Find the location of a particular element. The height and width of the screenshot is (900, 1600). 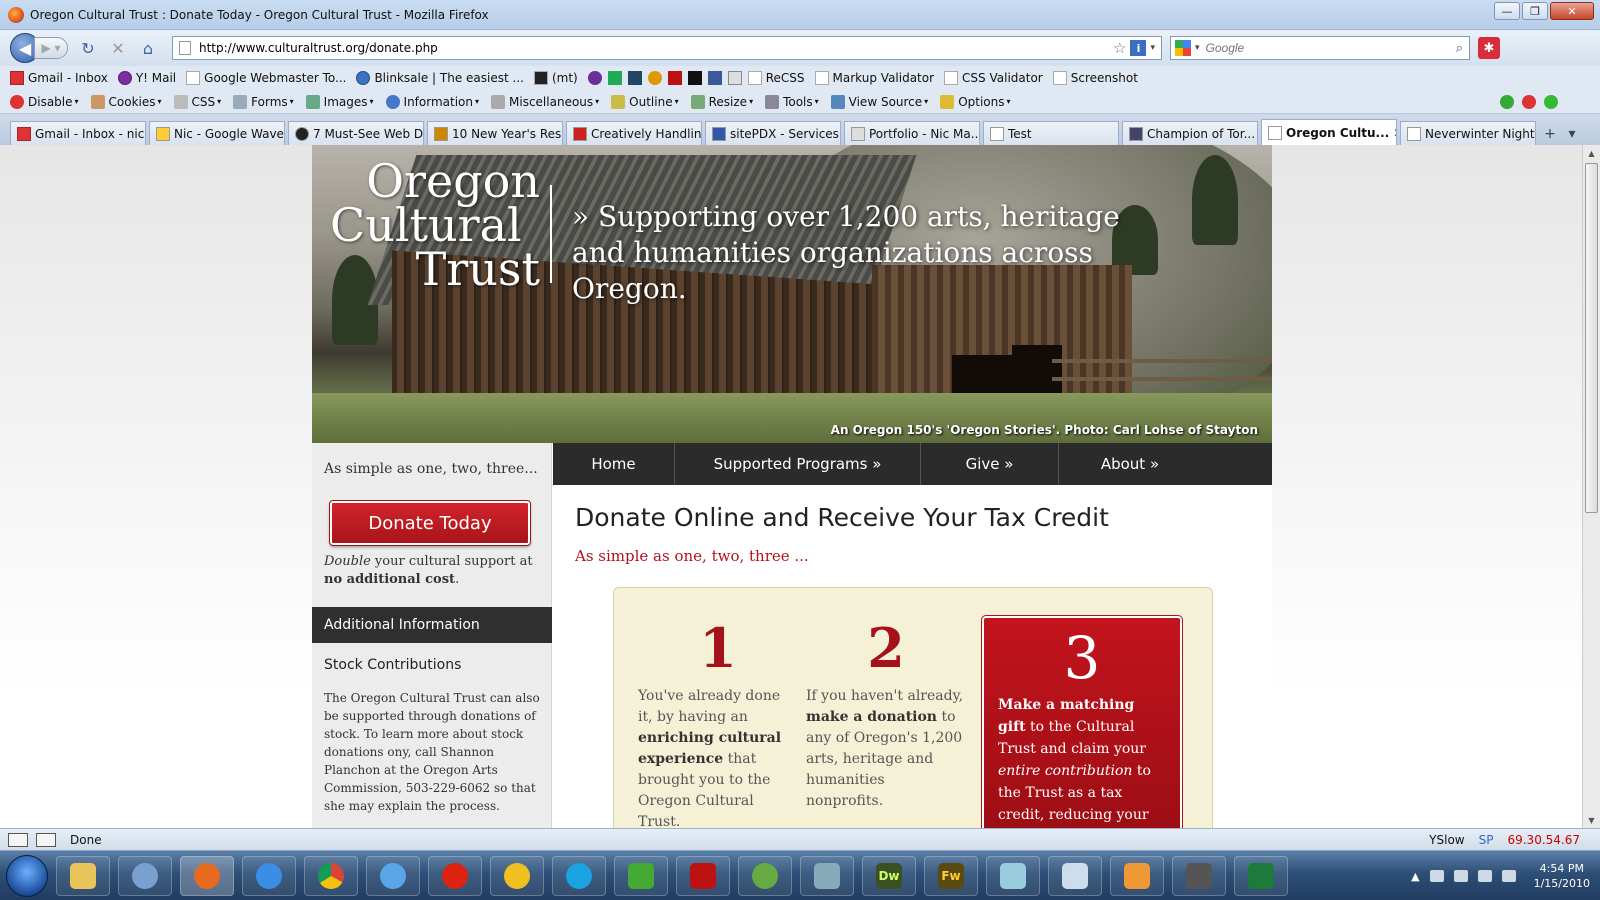

wd-disable: Disable ▾ is located at coordinates (44, 101).